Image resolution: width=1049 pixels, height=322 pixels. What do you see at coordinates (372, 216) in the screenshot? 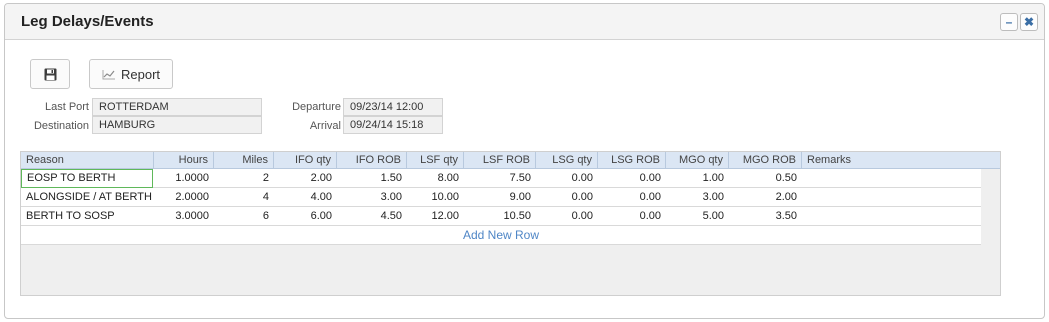
I see `cell-ifo-rob: 4.50` at bounding box center [372, 216].